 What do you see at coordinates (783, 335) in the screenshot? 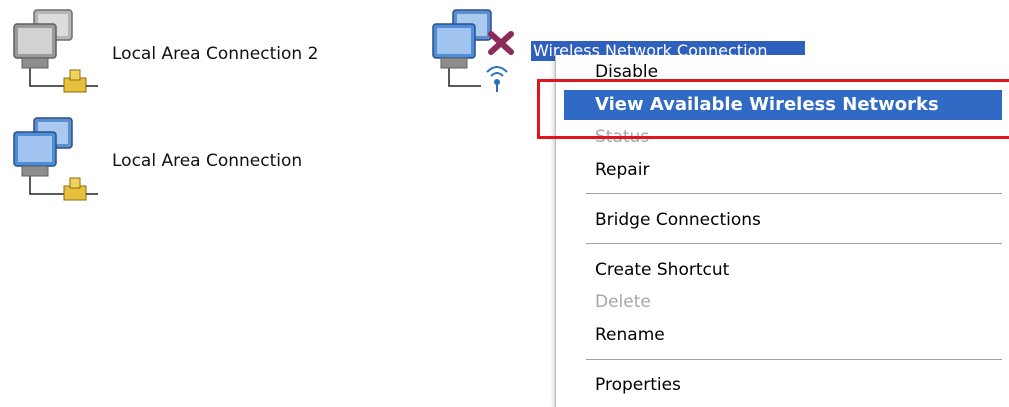
I see `menu-item-rename: Rename` at bounding box center [783, 335].